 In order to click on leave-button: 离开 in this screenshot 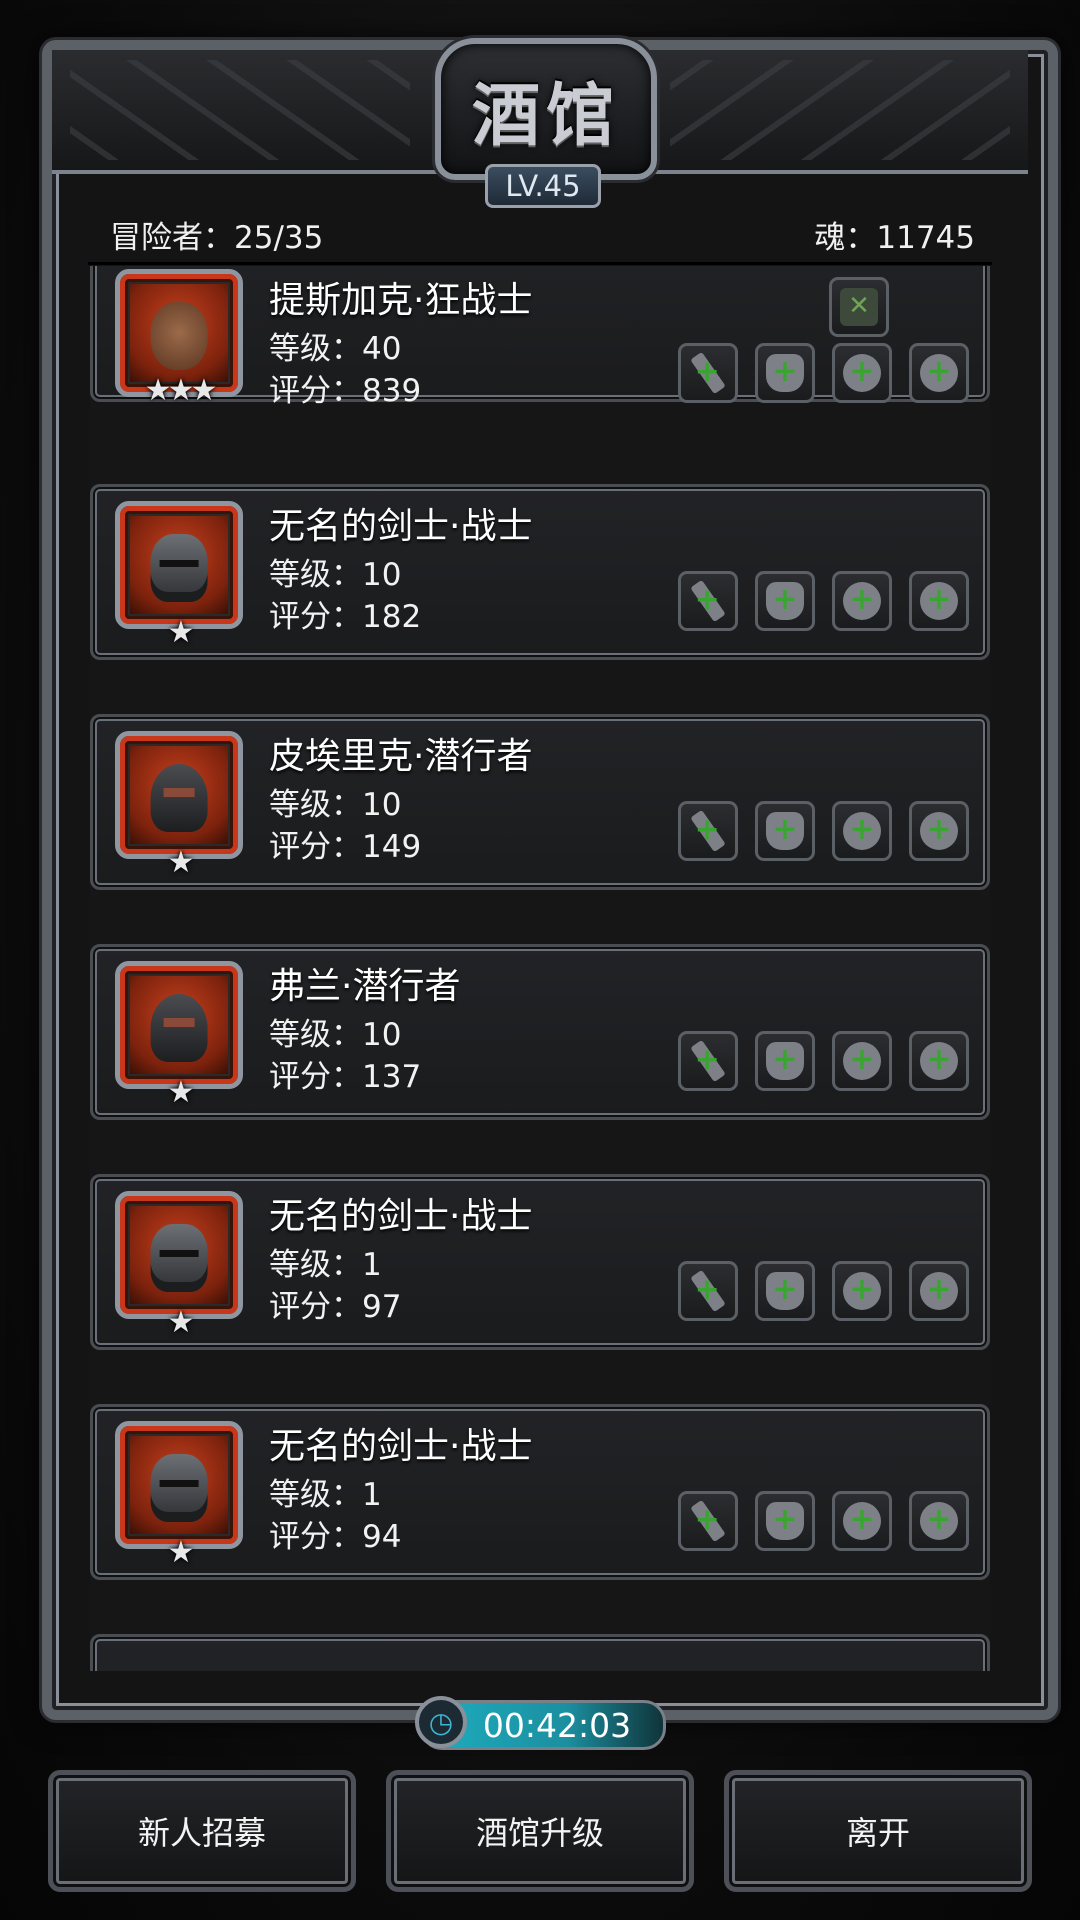, I will do `click(878, 1831)`.